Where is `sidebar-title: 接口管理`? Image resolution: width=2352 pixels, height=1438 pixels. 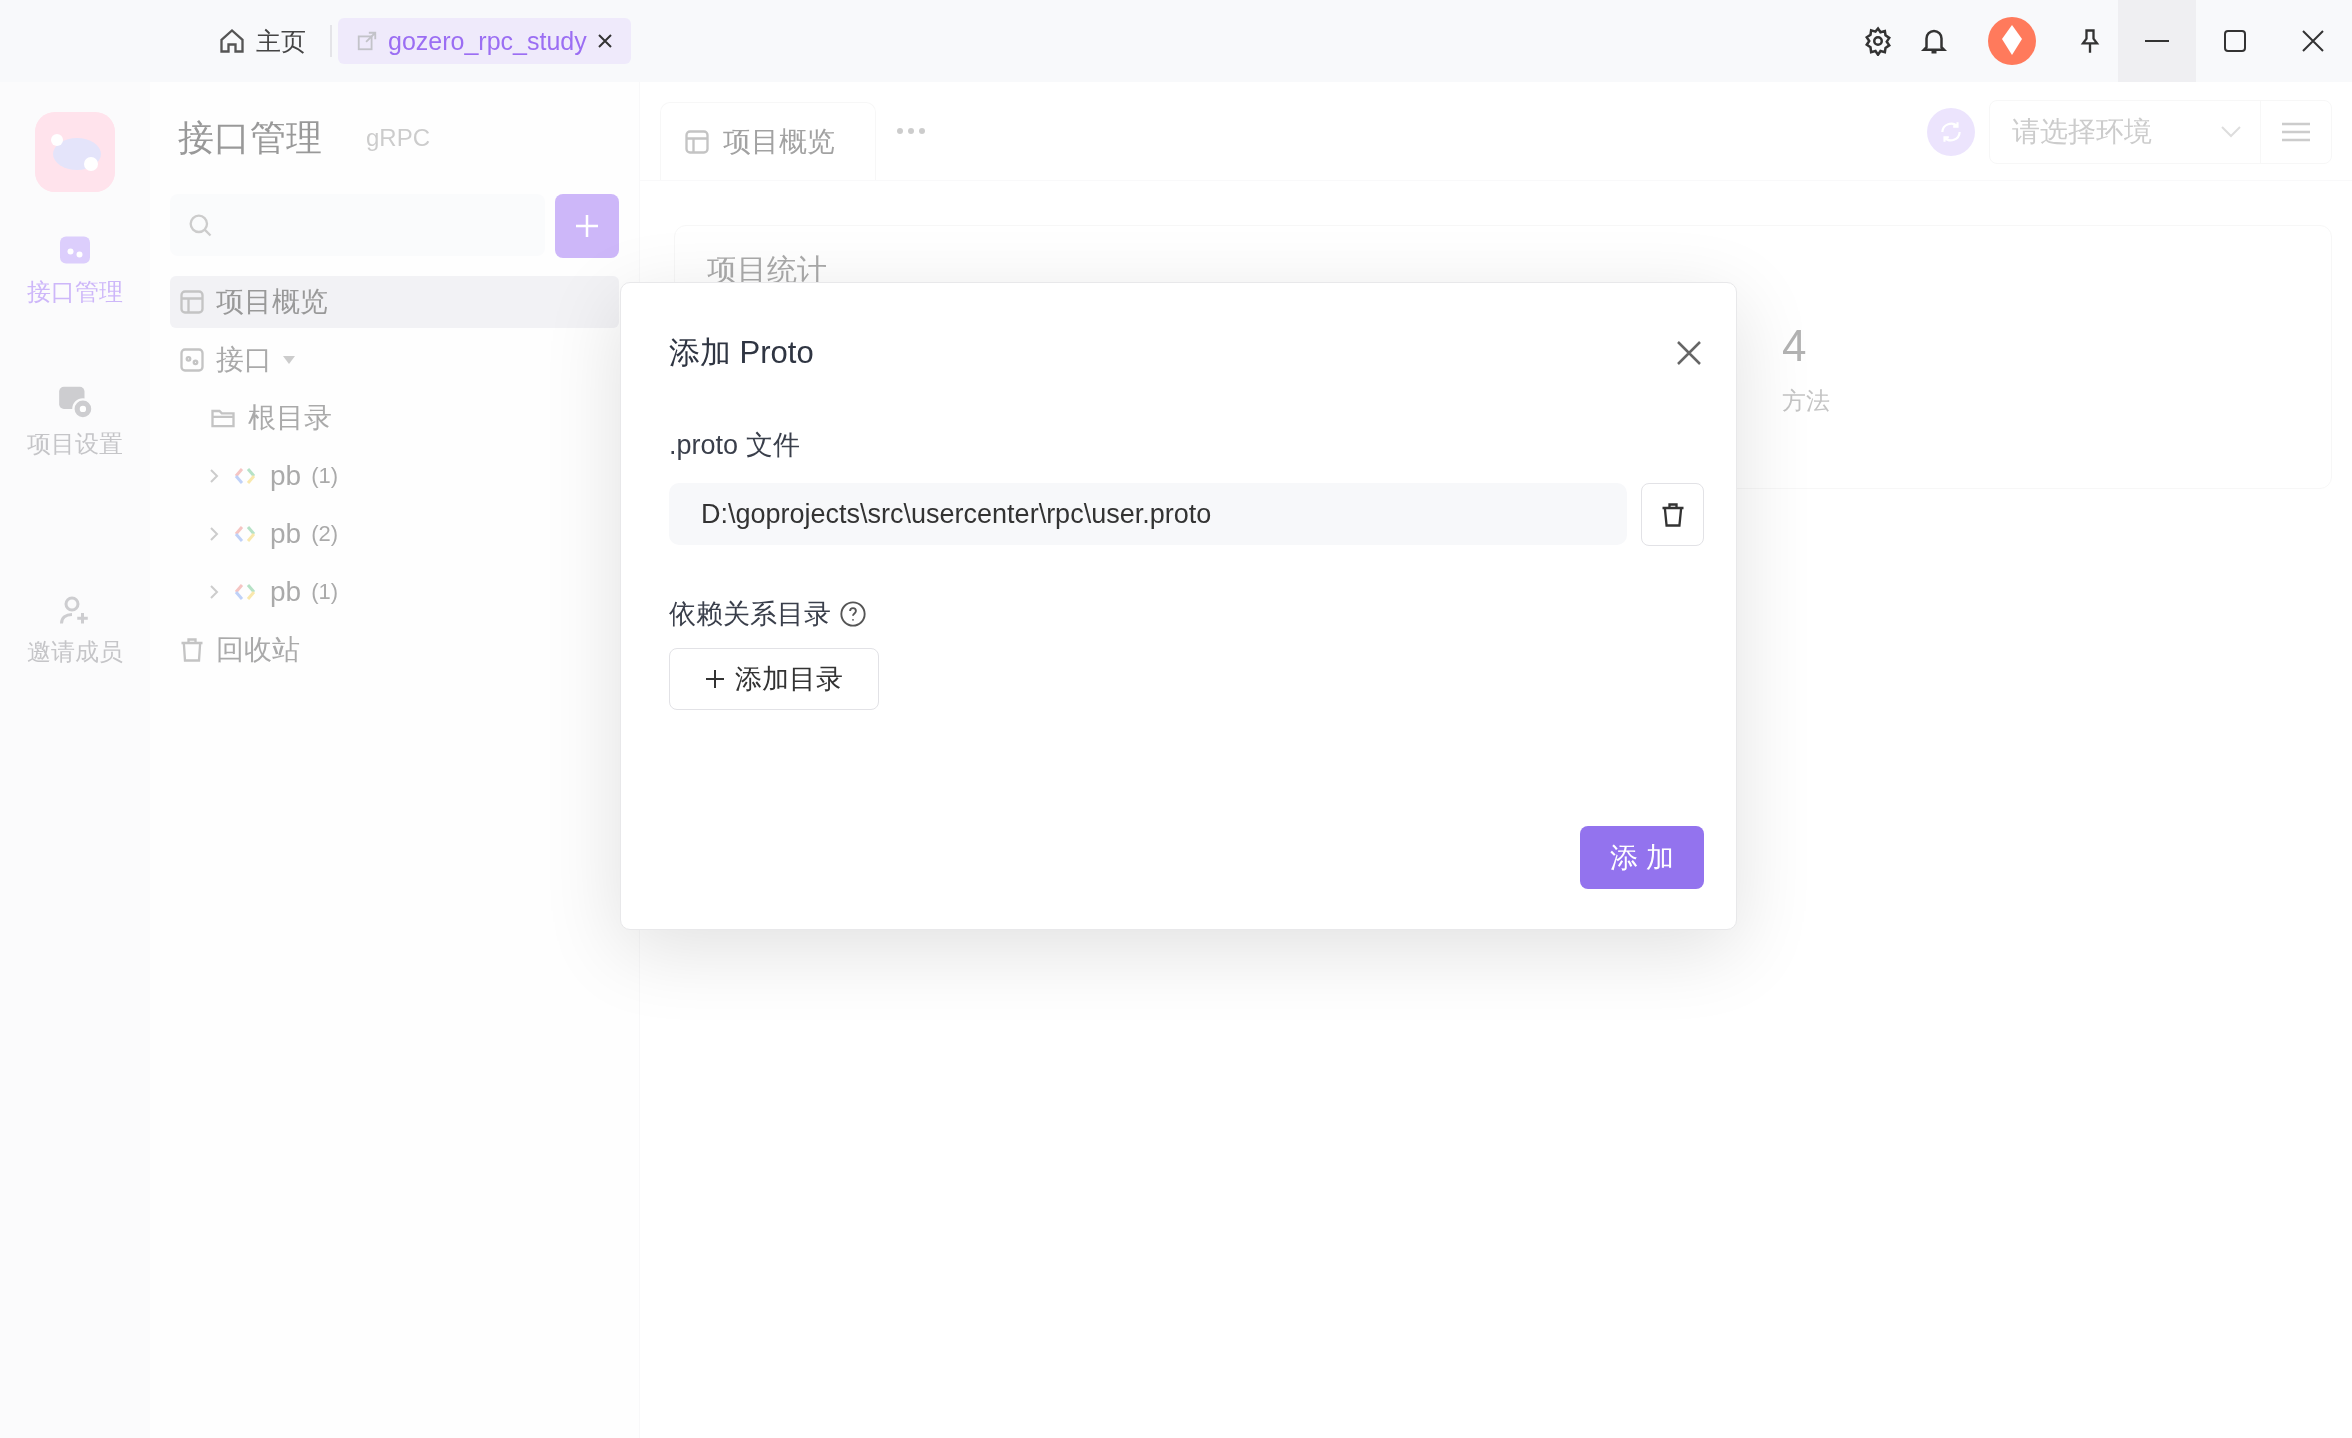 sidebar-title: 接口管理 is located at coordinates (250, 137).